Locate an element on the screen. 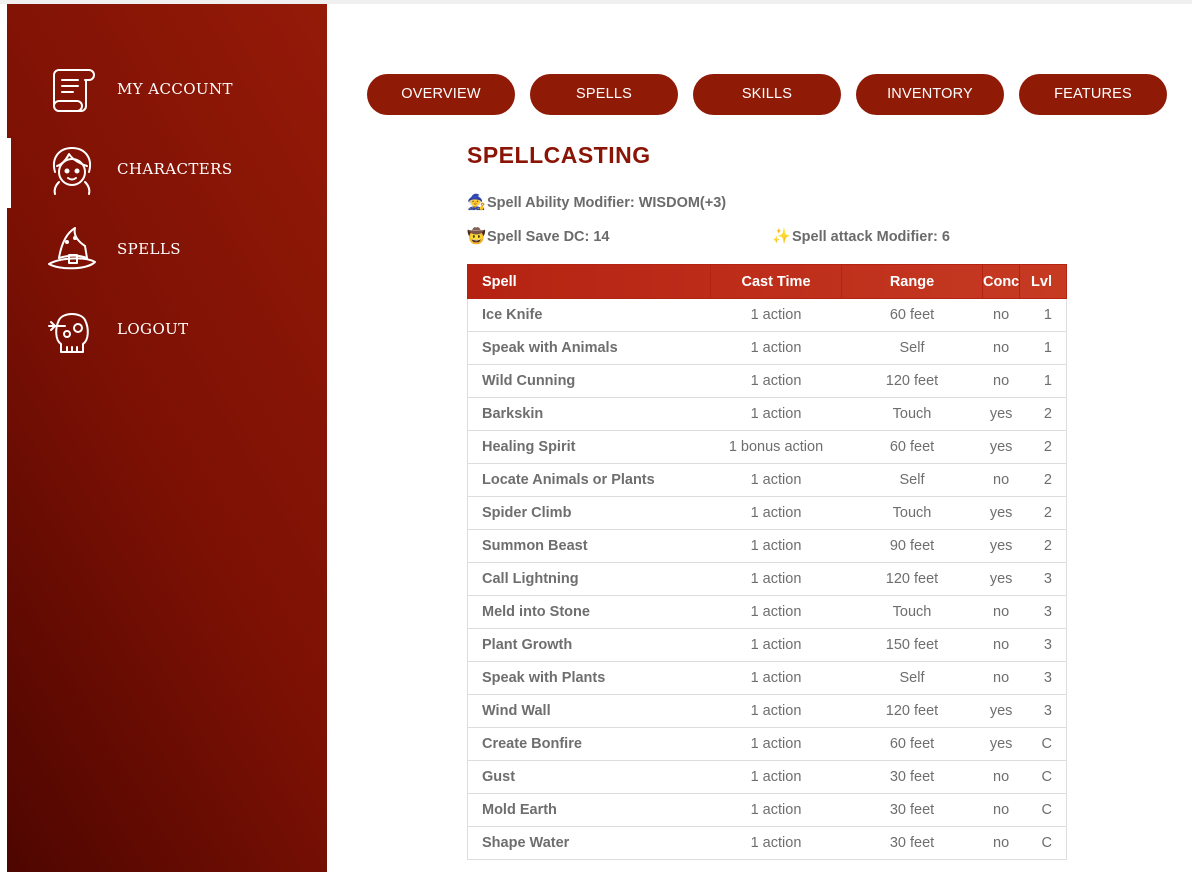 This screenshot has height=872, width=1192. tab-skills: SKILLS is located at coordinates (767, 94).